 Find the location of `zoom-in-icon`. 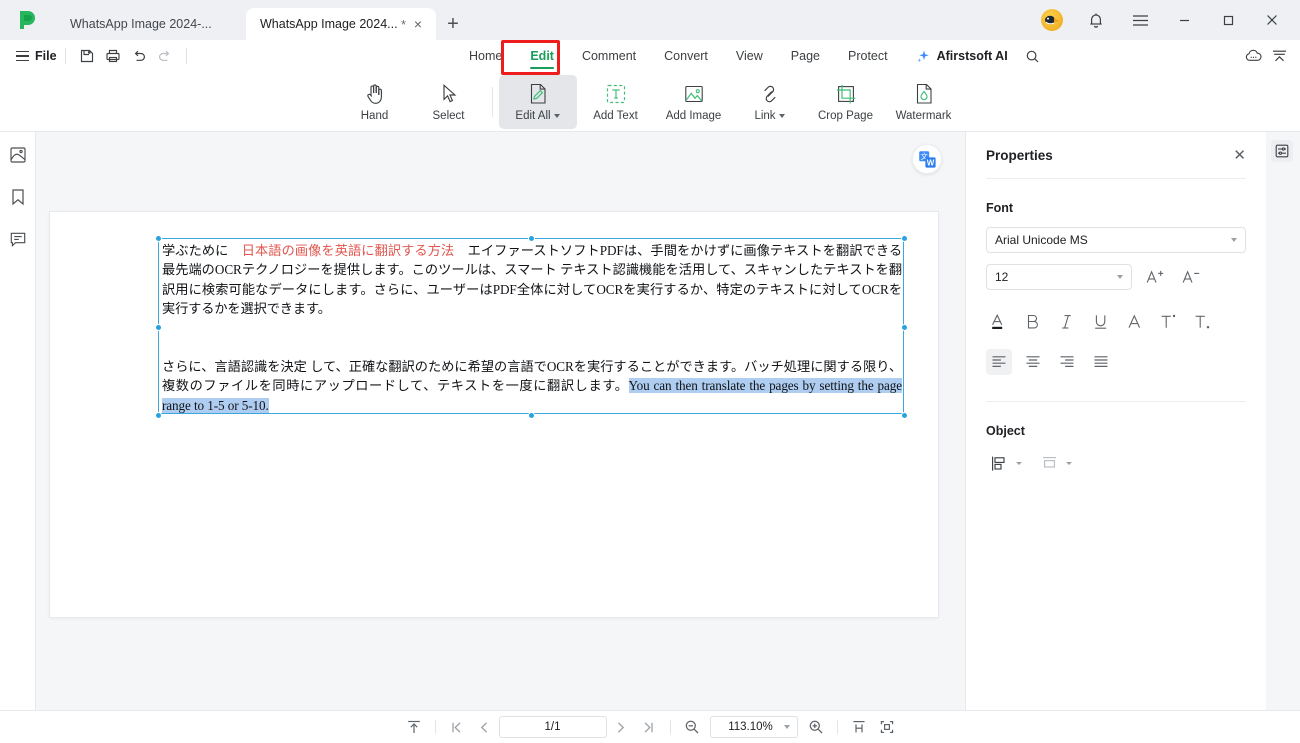

zoom-in-icon is located at coordinates (816, 727).